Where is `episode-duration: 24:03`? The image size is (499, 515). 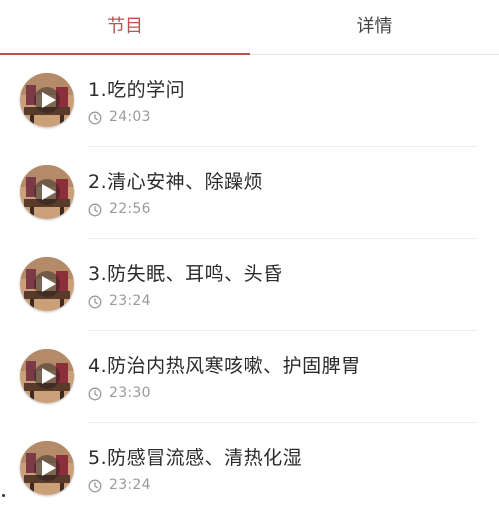
episode-duration: 24:03 is located at coordinates (130, 117).